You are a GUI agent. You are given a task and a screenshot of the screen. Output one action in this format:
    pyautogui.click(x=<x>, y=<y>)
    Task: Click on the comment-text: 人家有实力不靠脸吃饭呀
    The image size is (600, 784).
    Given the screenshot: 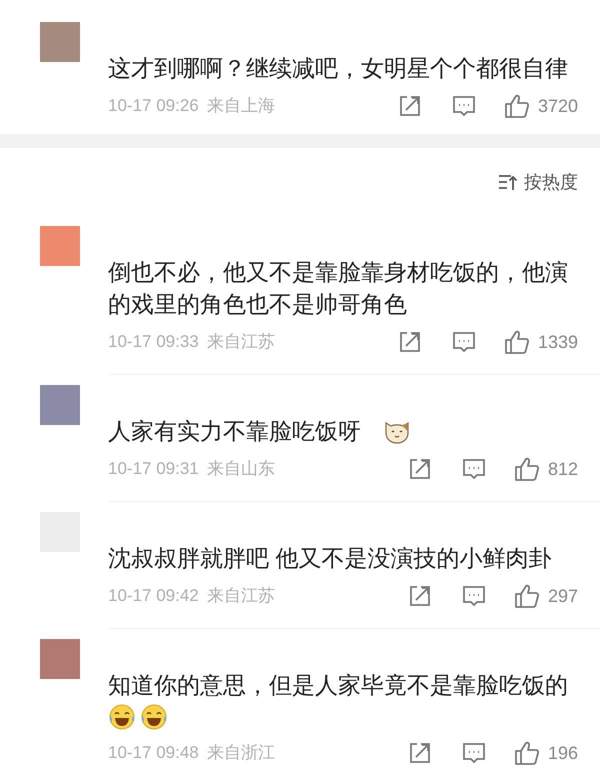 What is the action you would take?
    pyautogui.click(x=235, y=431)
    